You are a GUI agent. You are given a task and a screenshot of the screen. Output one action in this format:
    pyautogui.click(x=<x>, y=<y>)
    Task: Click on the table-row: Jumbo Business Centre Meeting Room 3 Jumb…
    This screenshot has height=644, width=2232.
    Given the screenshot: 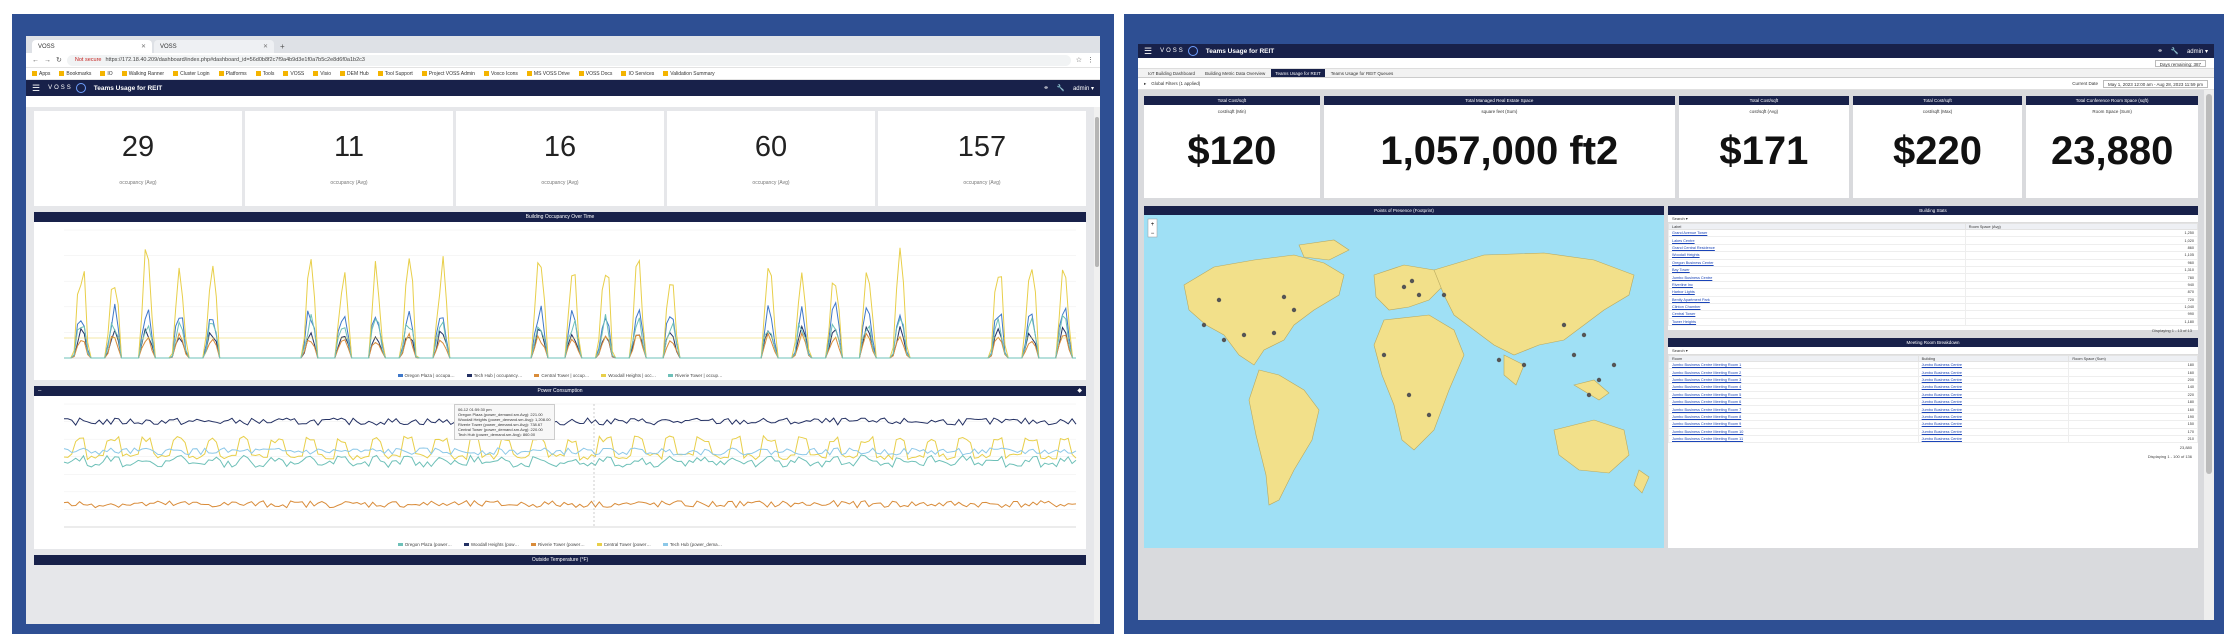 What is the action you would take?
    pyautogui.click(x=1933, y=380)
    